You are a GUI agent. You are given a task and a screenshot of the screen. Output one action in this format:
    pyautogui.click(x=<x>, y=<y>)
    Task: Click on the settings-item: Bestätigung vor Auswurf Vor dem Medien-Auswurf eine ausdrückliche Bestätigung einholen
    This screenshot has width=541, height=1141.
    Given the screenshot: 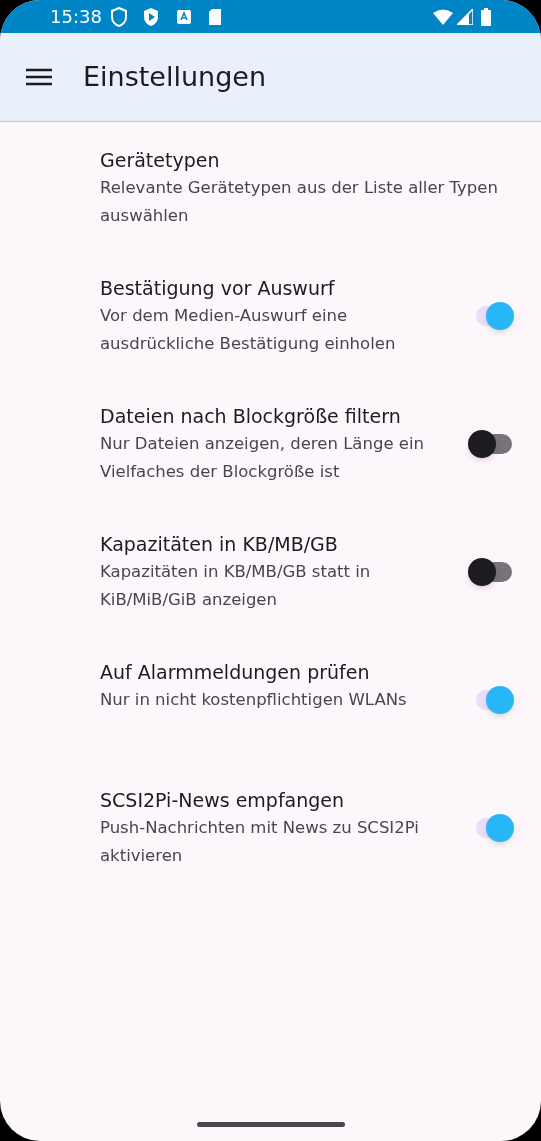 What is the action you would take?
    pyautogui.click(x=270, y=338)
    